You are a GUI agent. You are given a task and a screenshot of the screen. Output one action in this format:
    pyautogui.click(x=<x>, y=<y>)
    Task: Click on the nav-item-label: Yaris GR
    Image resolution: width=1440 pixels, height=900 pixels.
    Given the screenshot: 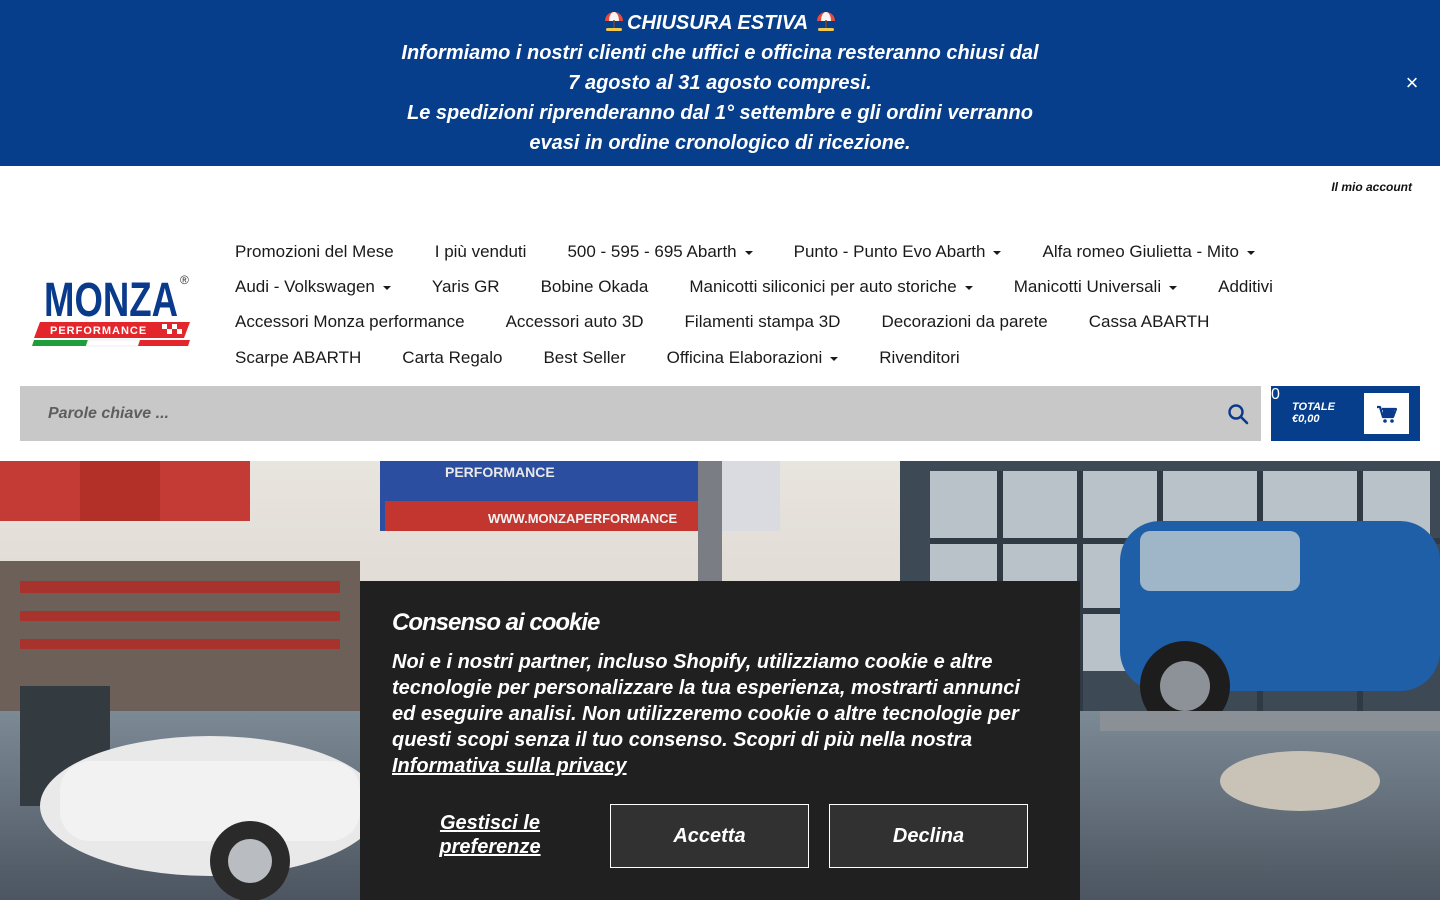 What is the action you would take?
    pyautogui.click(x=465, y=286)
    